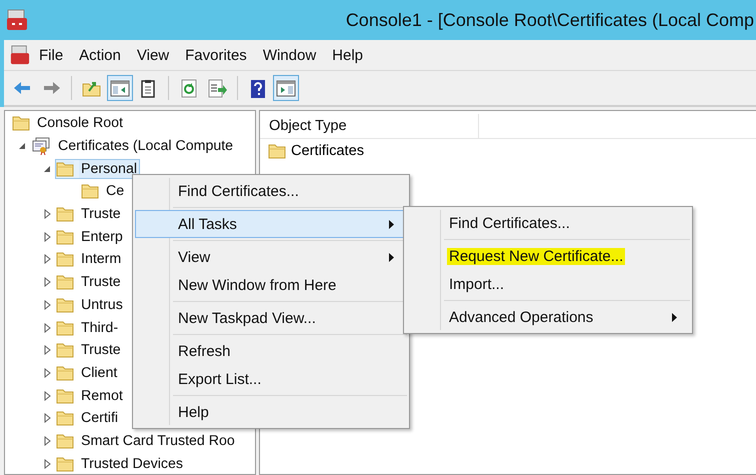 The width and height of the screenshot is (756, 475). What do you see at coordinates (100, 55) in the screenshot?
I see `menu-item: Action` at bounding box center [100, 55].